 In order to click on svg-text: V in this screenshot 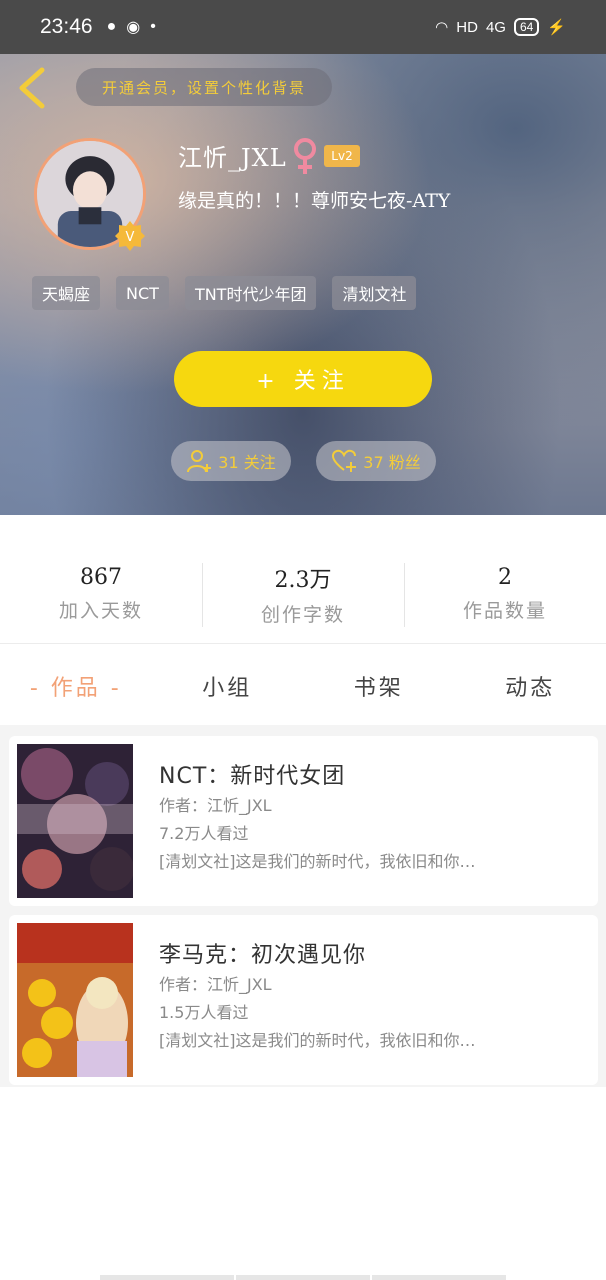, I will do `click(130, 237)`.